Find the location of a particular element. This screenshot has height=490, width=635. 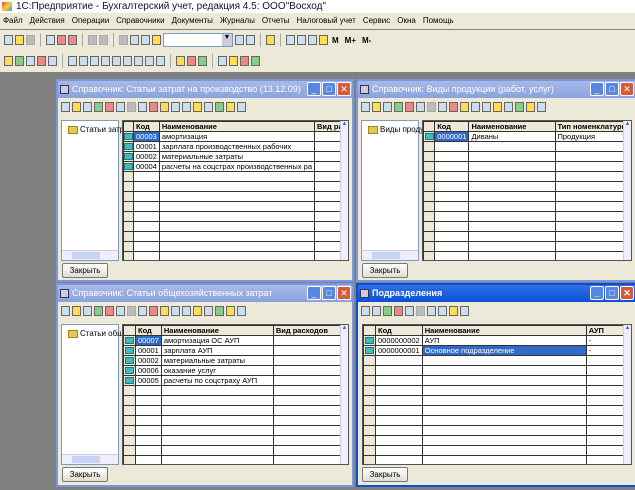

minimize-button: _ is located at coordinates (314, 89).